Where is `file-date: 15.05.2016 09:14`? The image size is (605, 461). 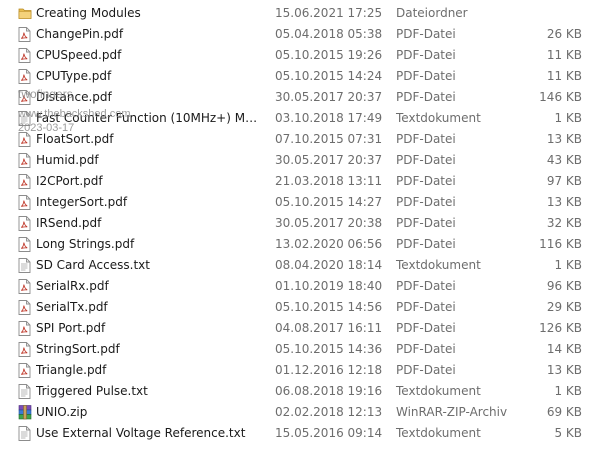 file-date: 15.05.2016 09:14 is located at coordinates (329, 433).